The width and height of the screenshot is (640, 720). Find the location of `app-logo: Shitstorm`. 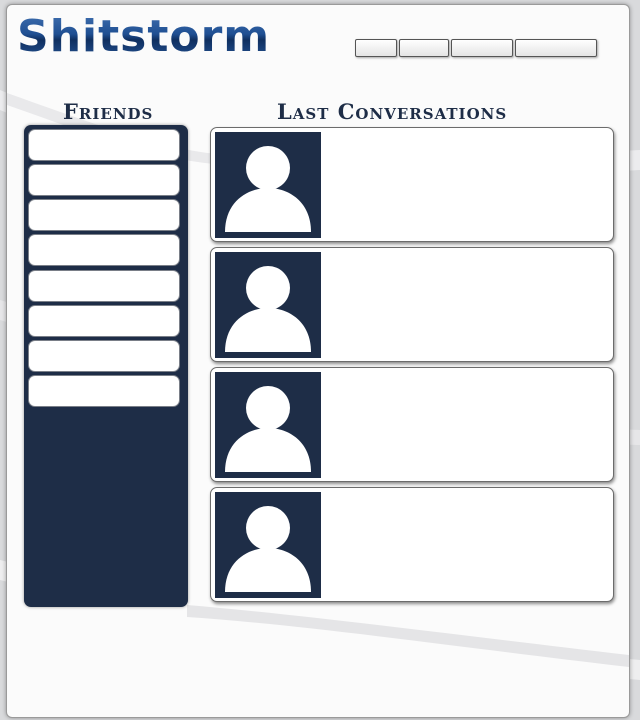

app-logo: Shitstorm is located at coordinates (143, 37).